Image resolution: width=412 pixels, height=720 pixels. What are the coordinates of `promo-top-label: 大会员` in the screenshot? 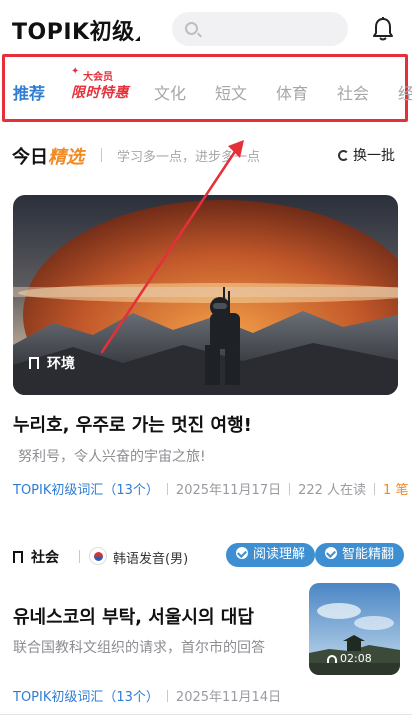 It's located at (98, 77).